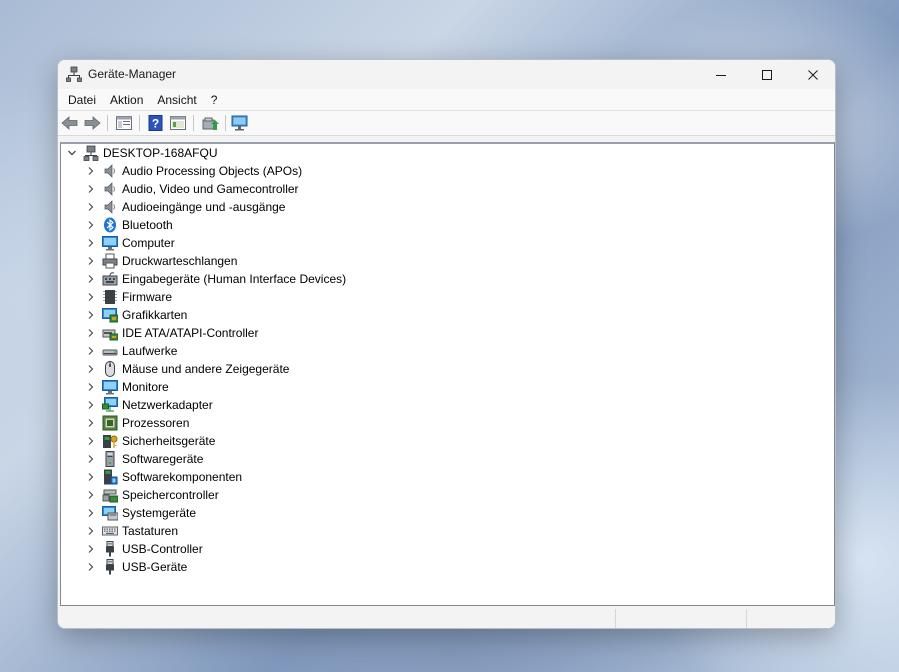 The height and width of the screenshot is (672, 899). I want to click on maximize-button, so click(767, 74).